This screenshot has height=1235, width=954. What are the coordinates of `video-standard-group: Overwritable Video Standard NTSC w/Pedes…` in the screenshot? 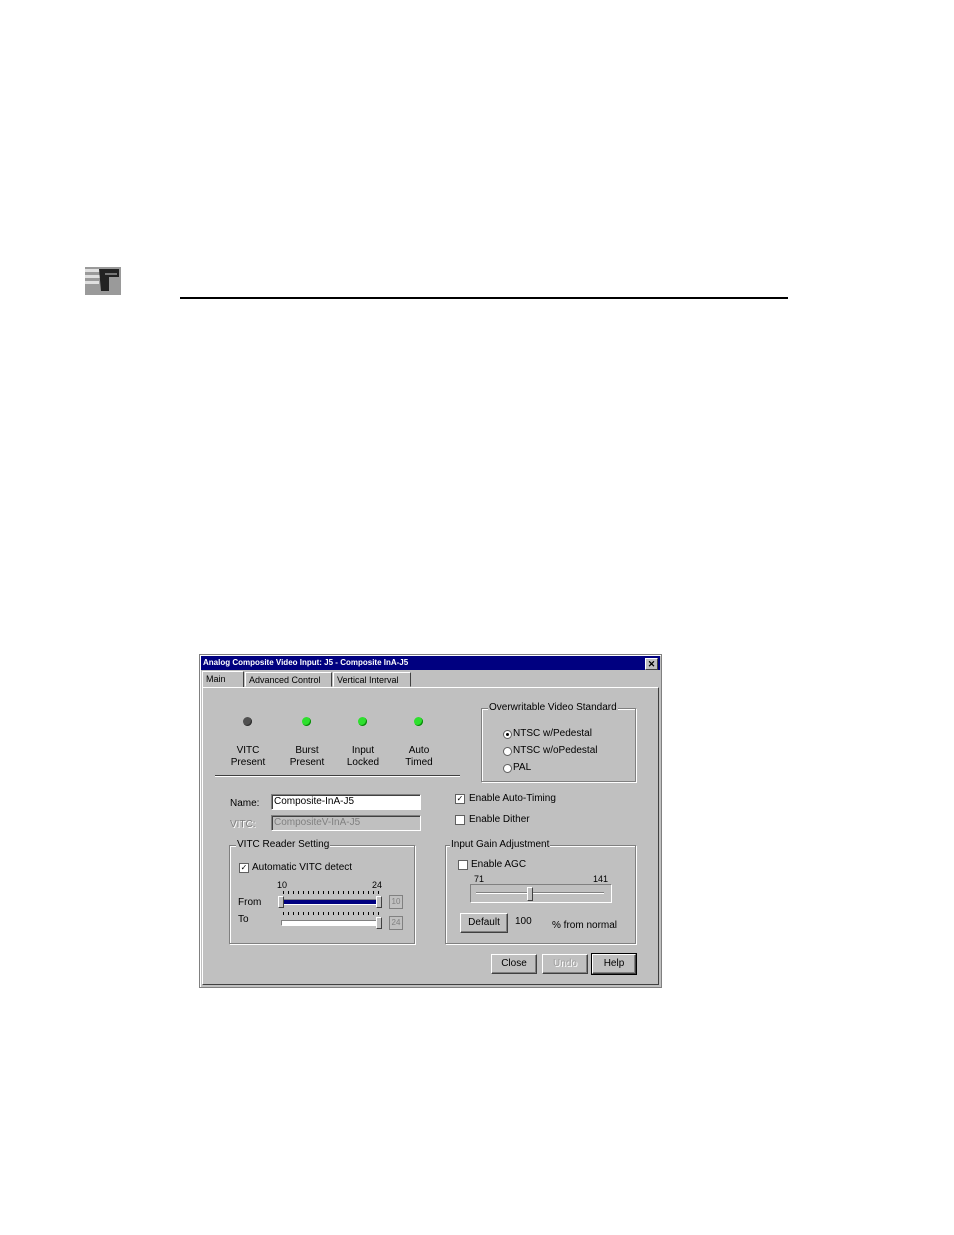 It's located at (558, 742).